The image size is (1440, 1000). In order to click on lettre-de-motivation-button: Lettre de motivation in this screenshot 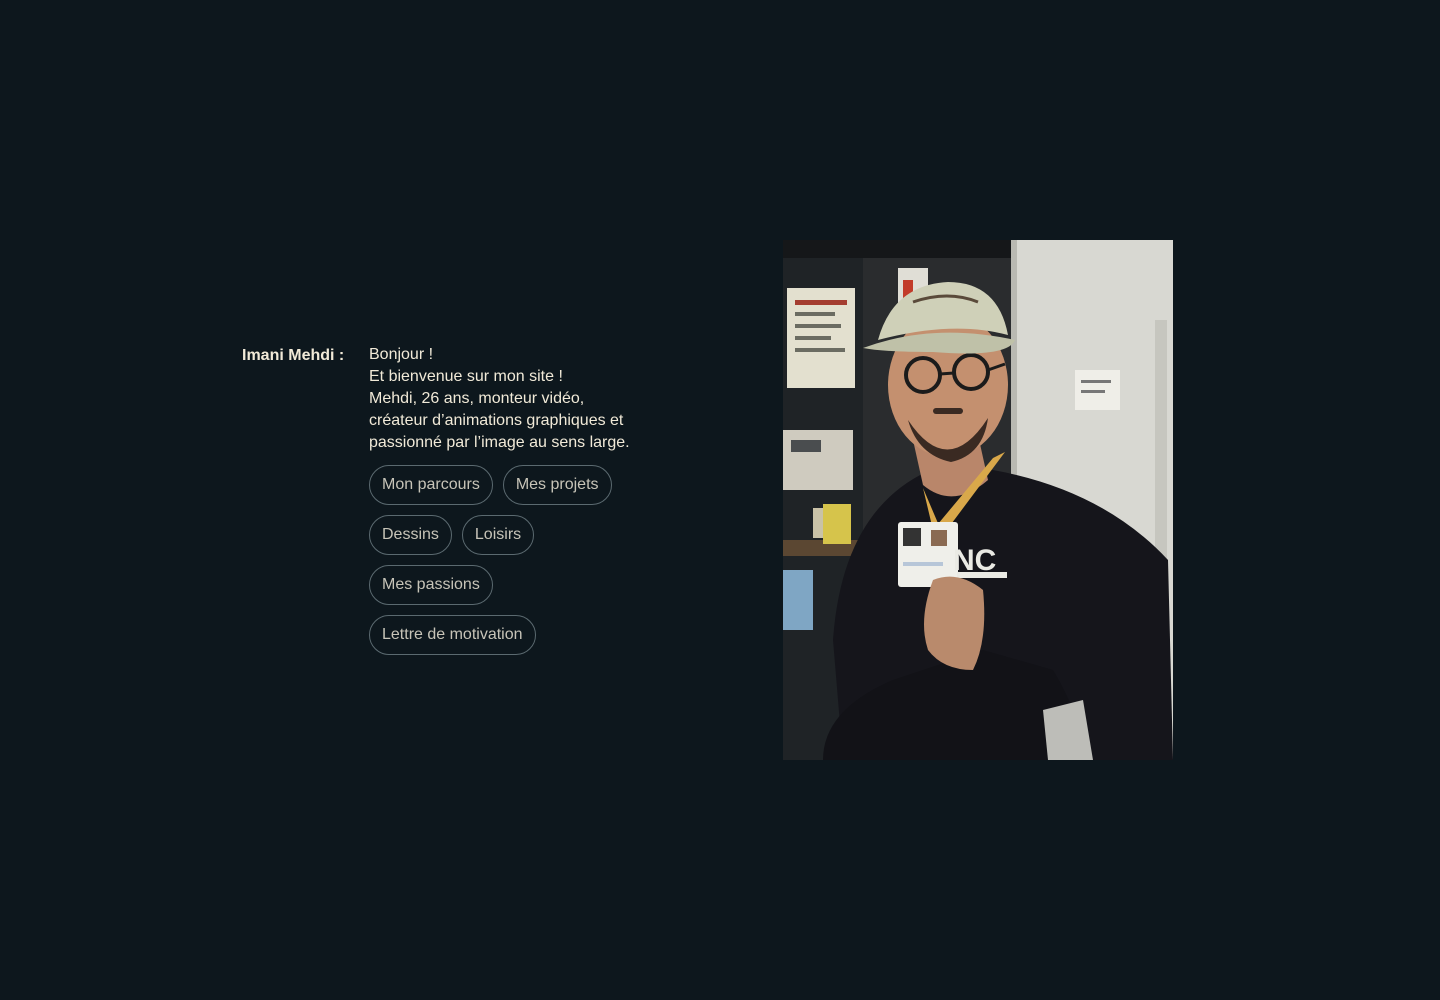, I will do `click(452, 635)`.